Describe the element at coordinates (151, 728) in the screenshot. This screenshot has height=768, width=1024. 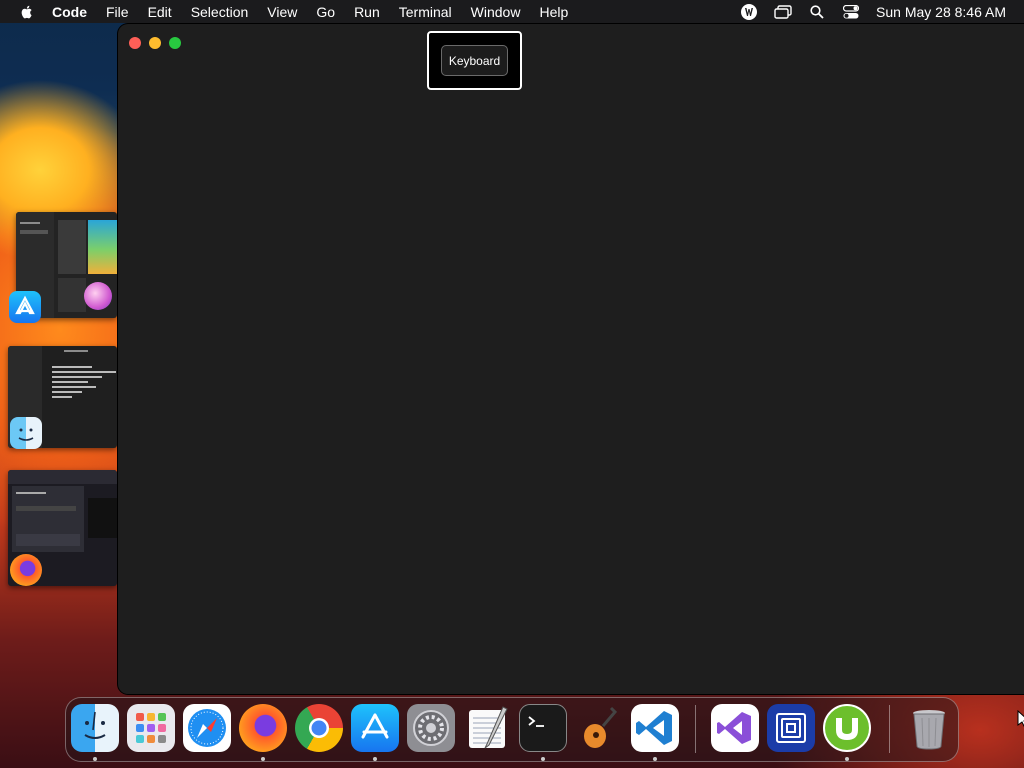
I see `launchpad-icon` at that location.